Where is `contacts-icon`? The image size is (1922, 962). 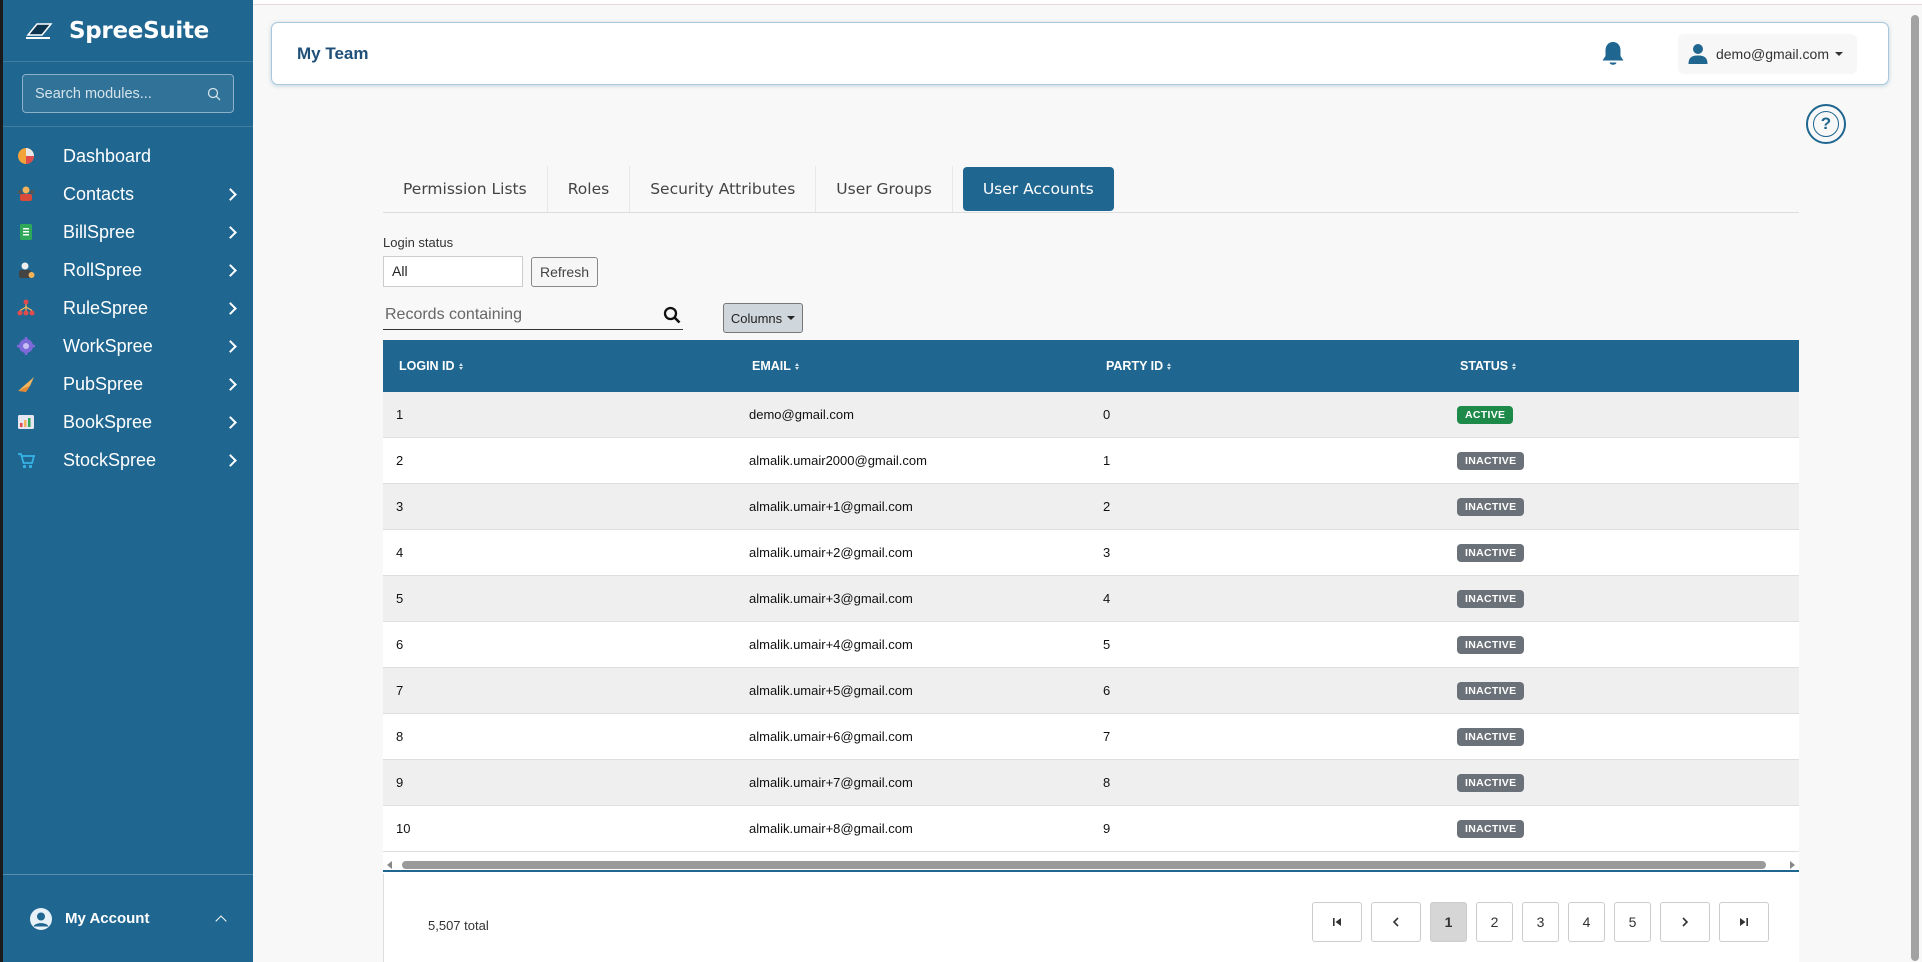 contacts-icon is located at coordinates (26, 194).